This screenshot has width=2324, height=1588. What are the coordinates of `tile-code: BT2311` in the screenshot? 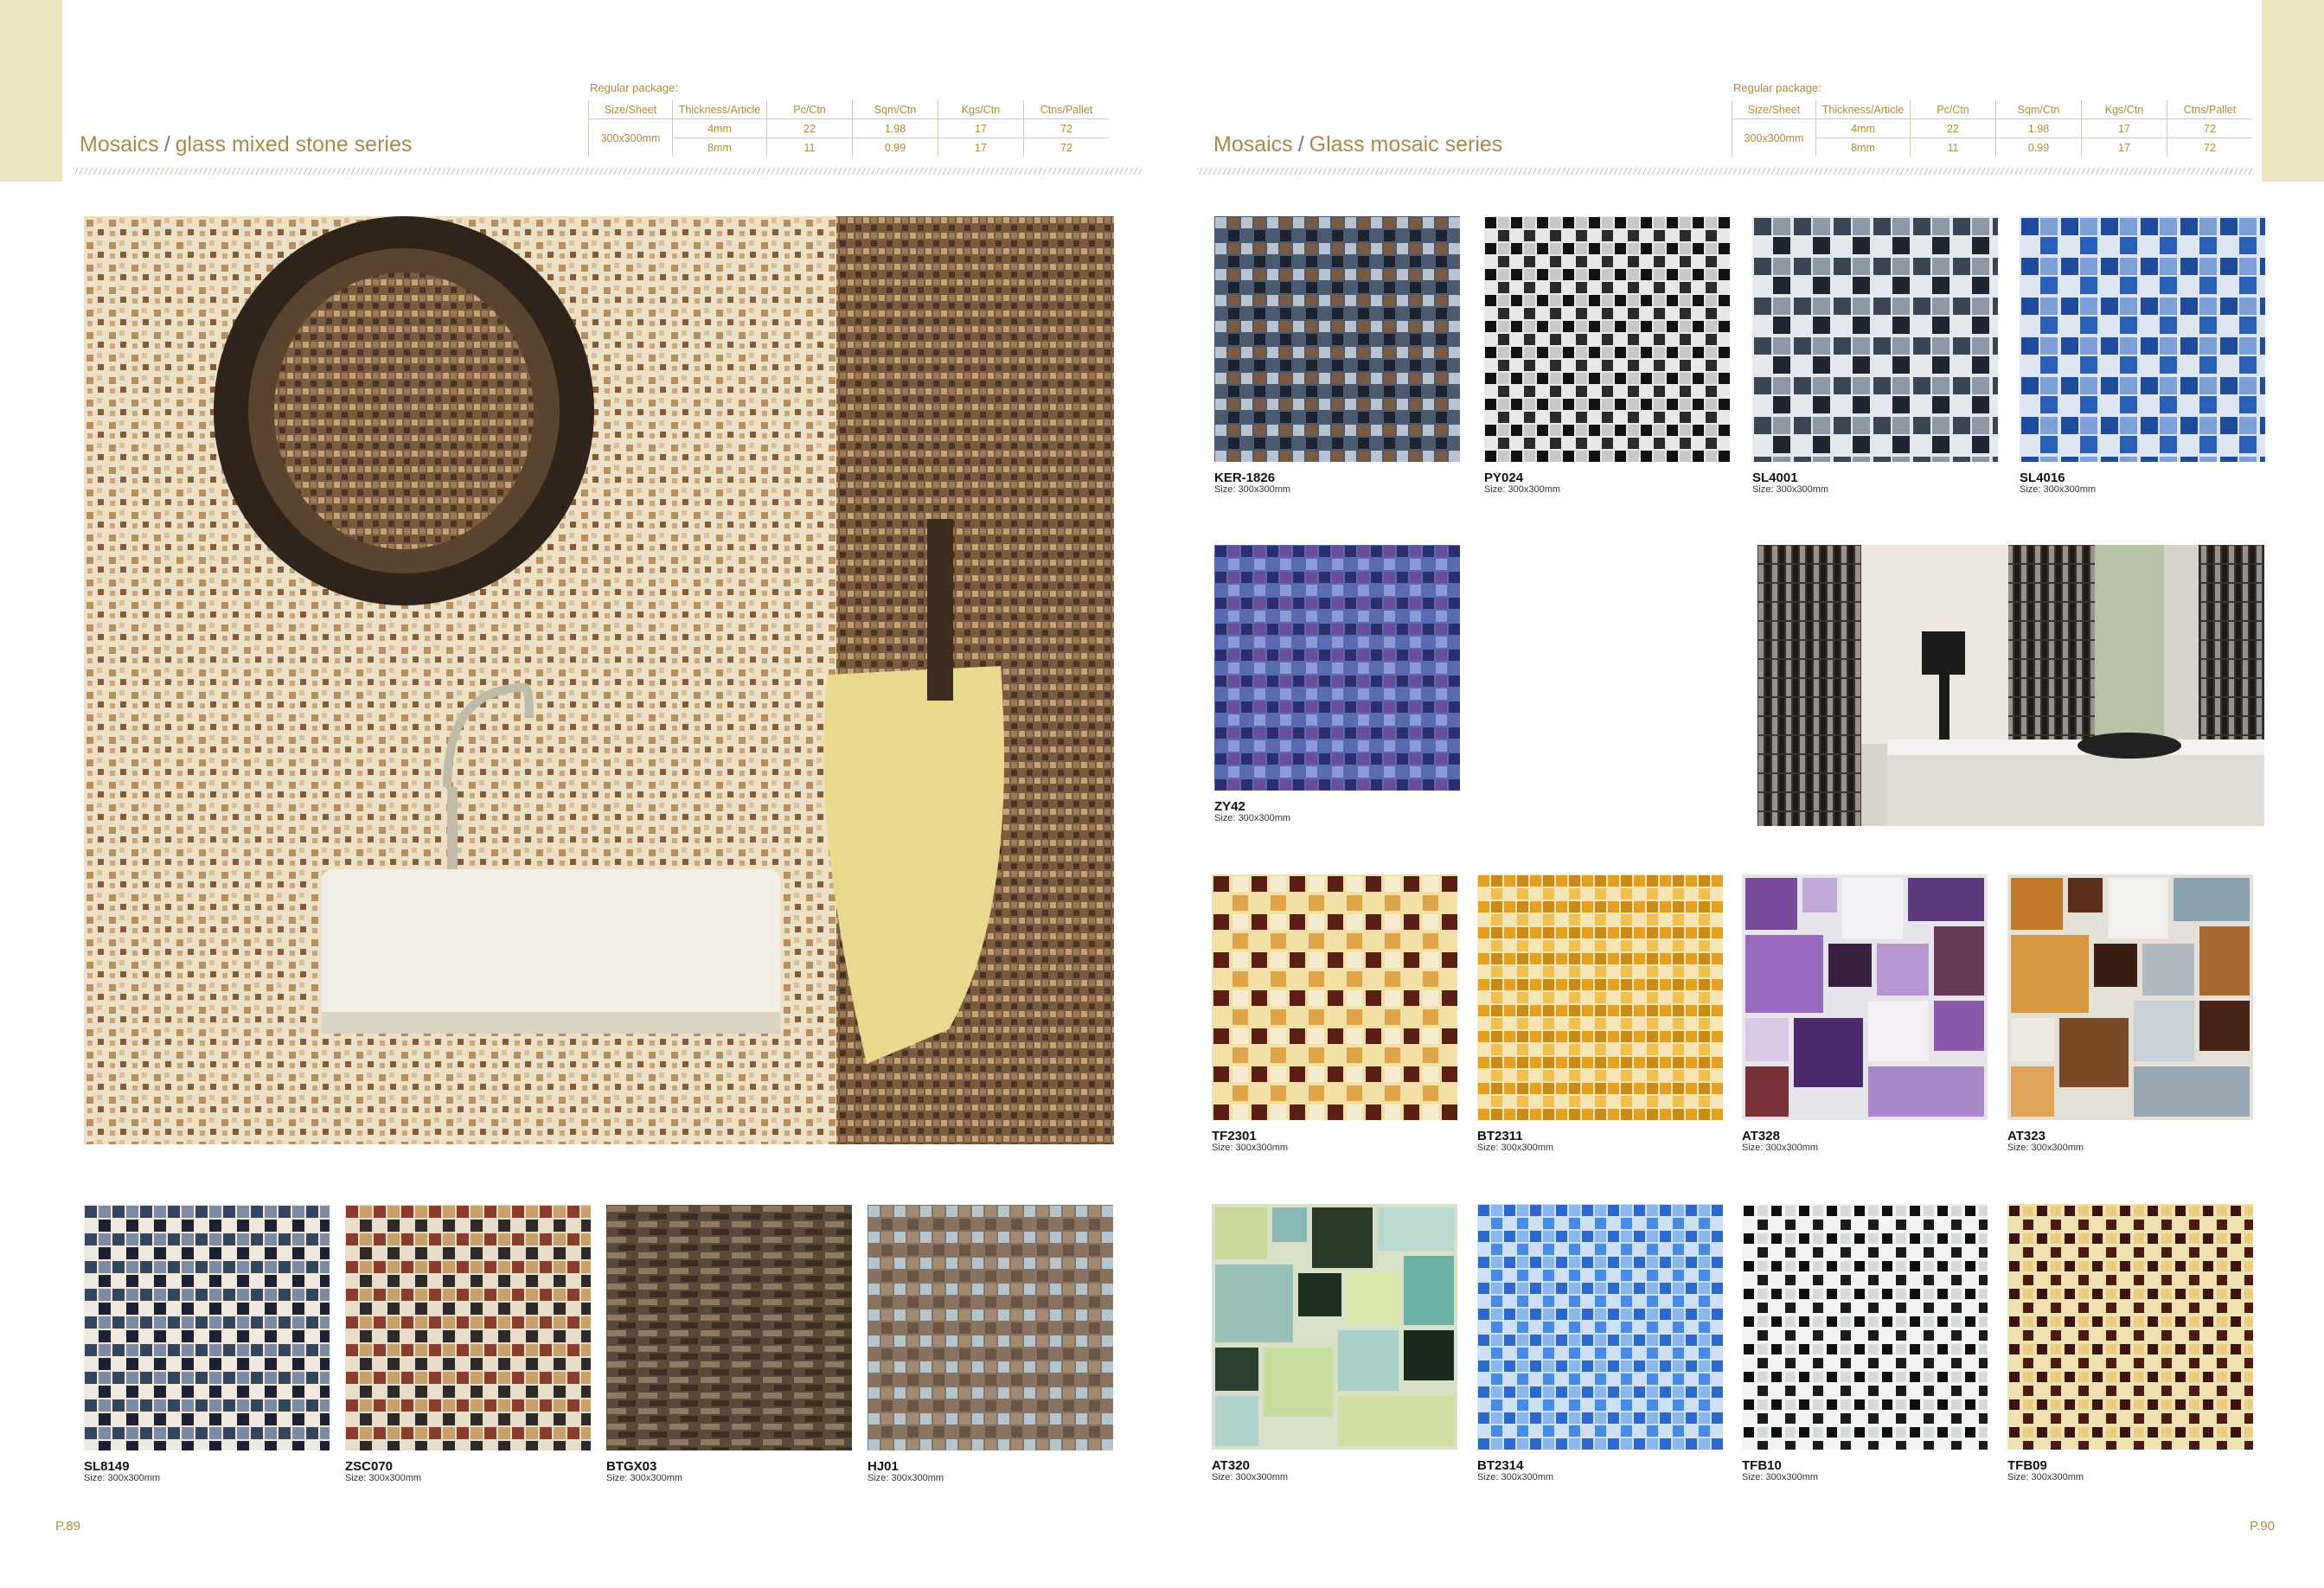 It's located at (1500, 1136).